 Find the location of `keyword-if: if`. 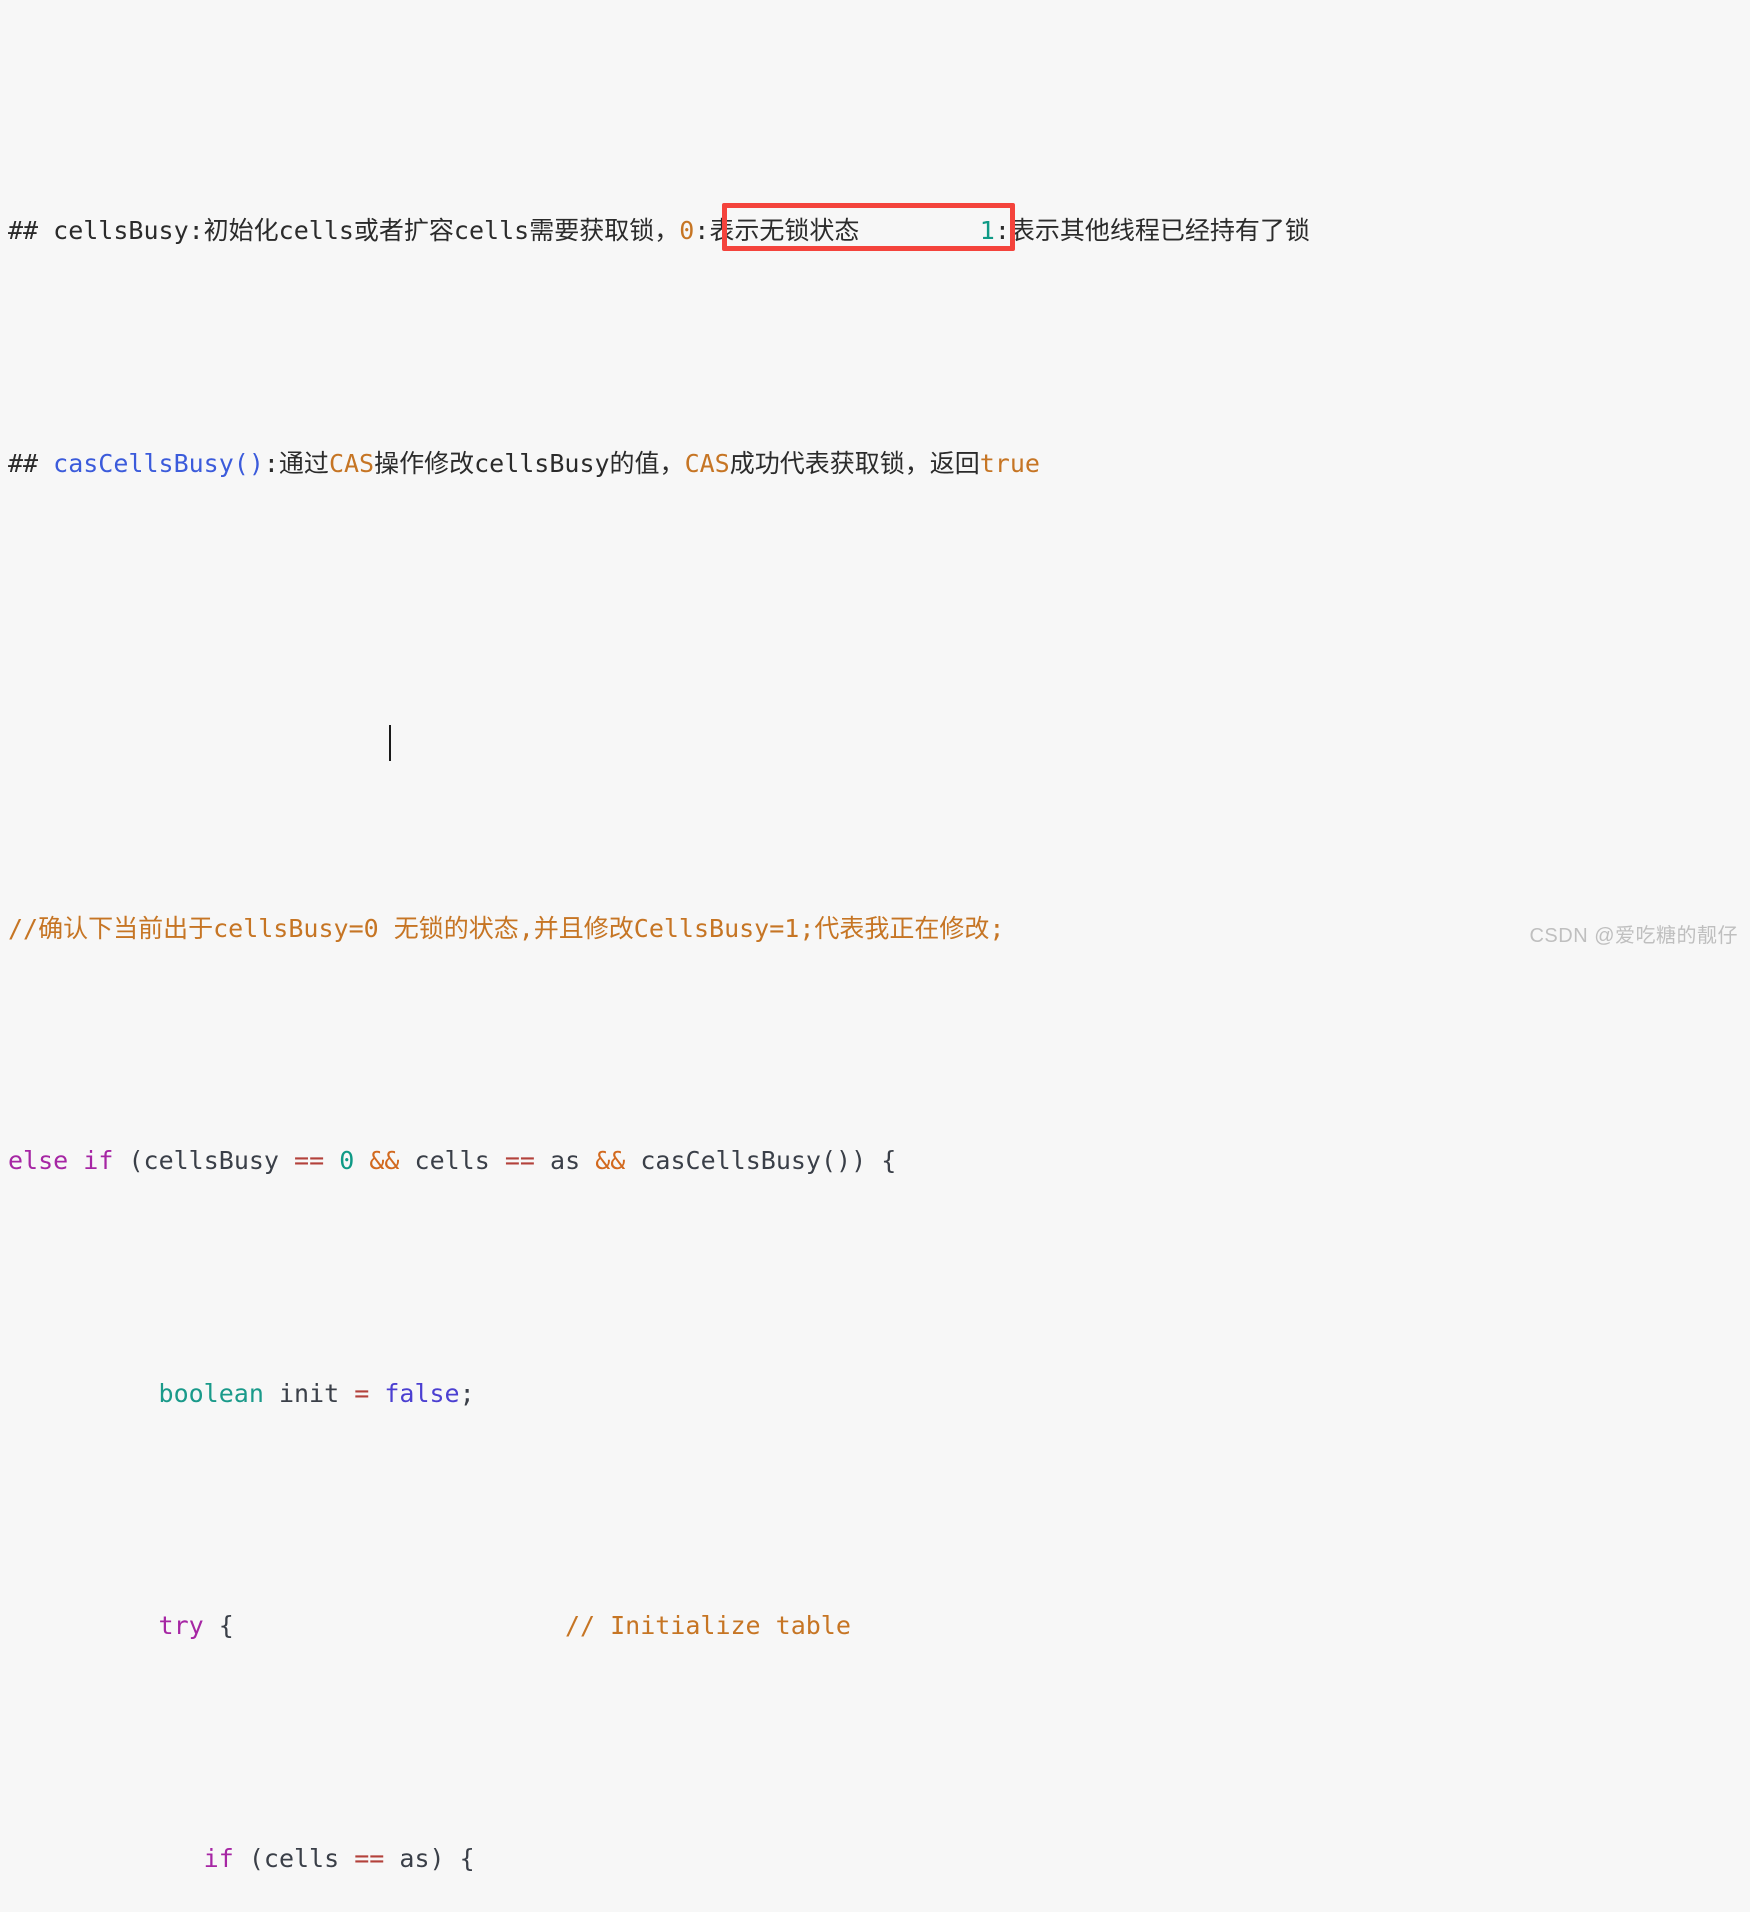

keyword-if: if is located at coordinates (98, 1160).